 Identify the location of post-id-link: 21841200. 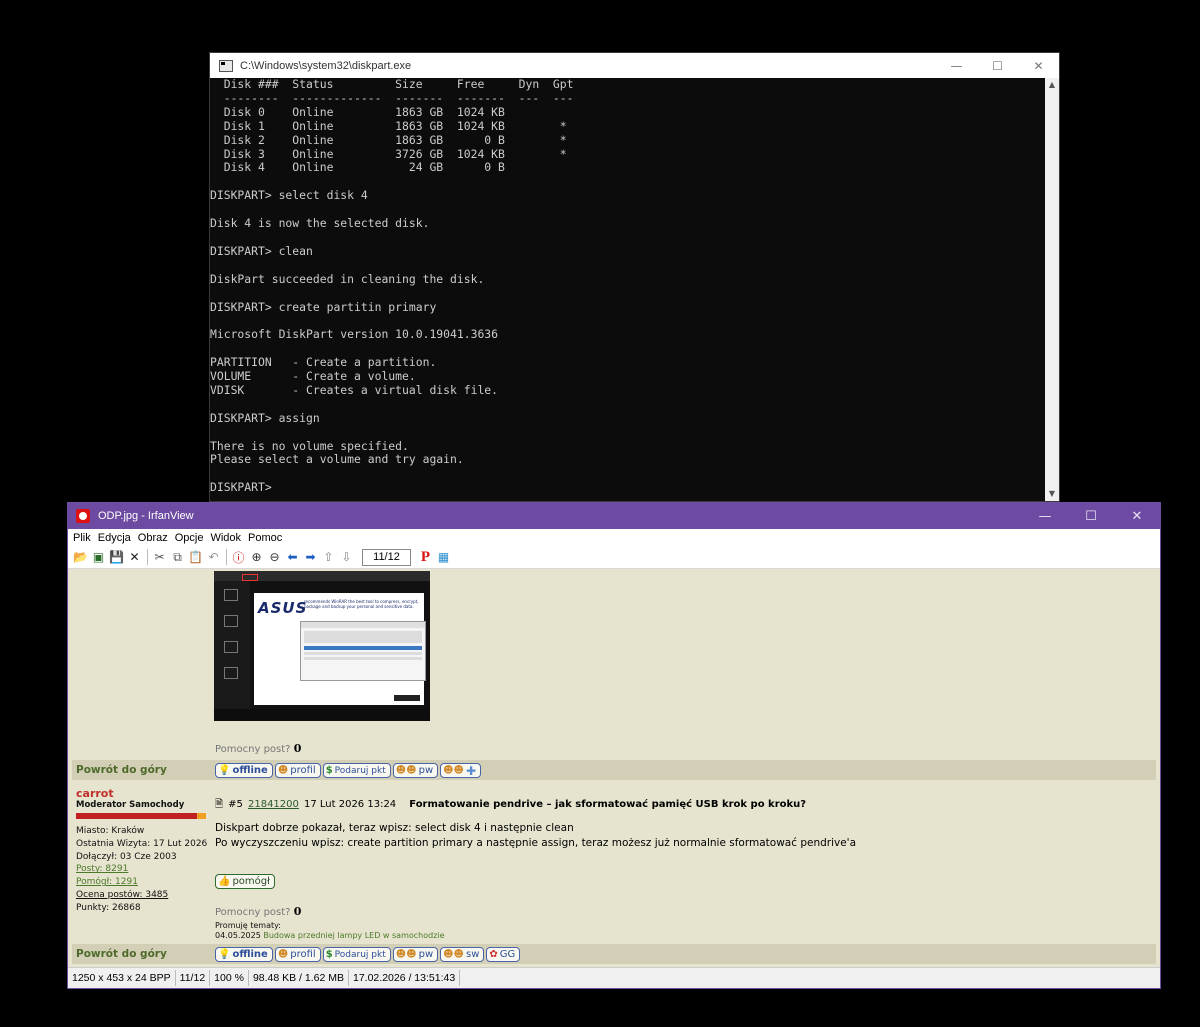
(273, 804).